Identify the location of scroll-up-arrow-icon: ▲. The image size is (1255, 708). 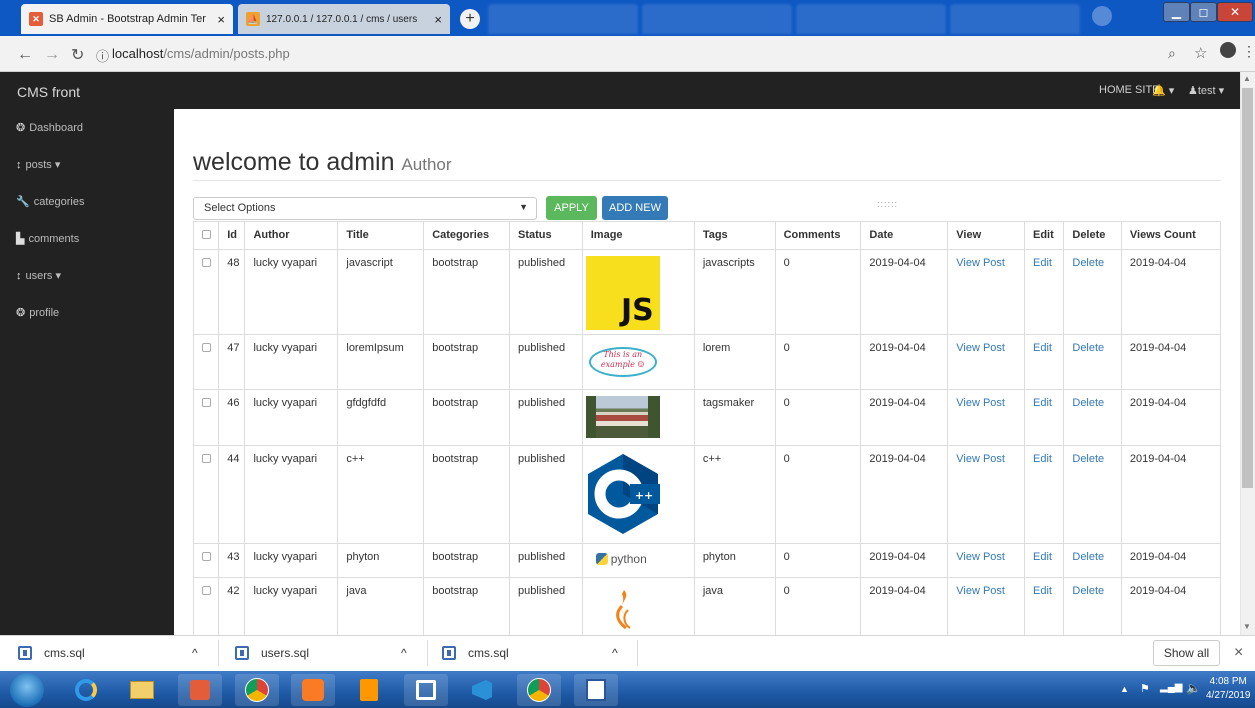
(1247, 78).